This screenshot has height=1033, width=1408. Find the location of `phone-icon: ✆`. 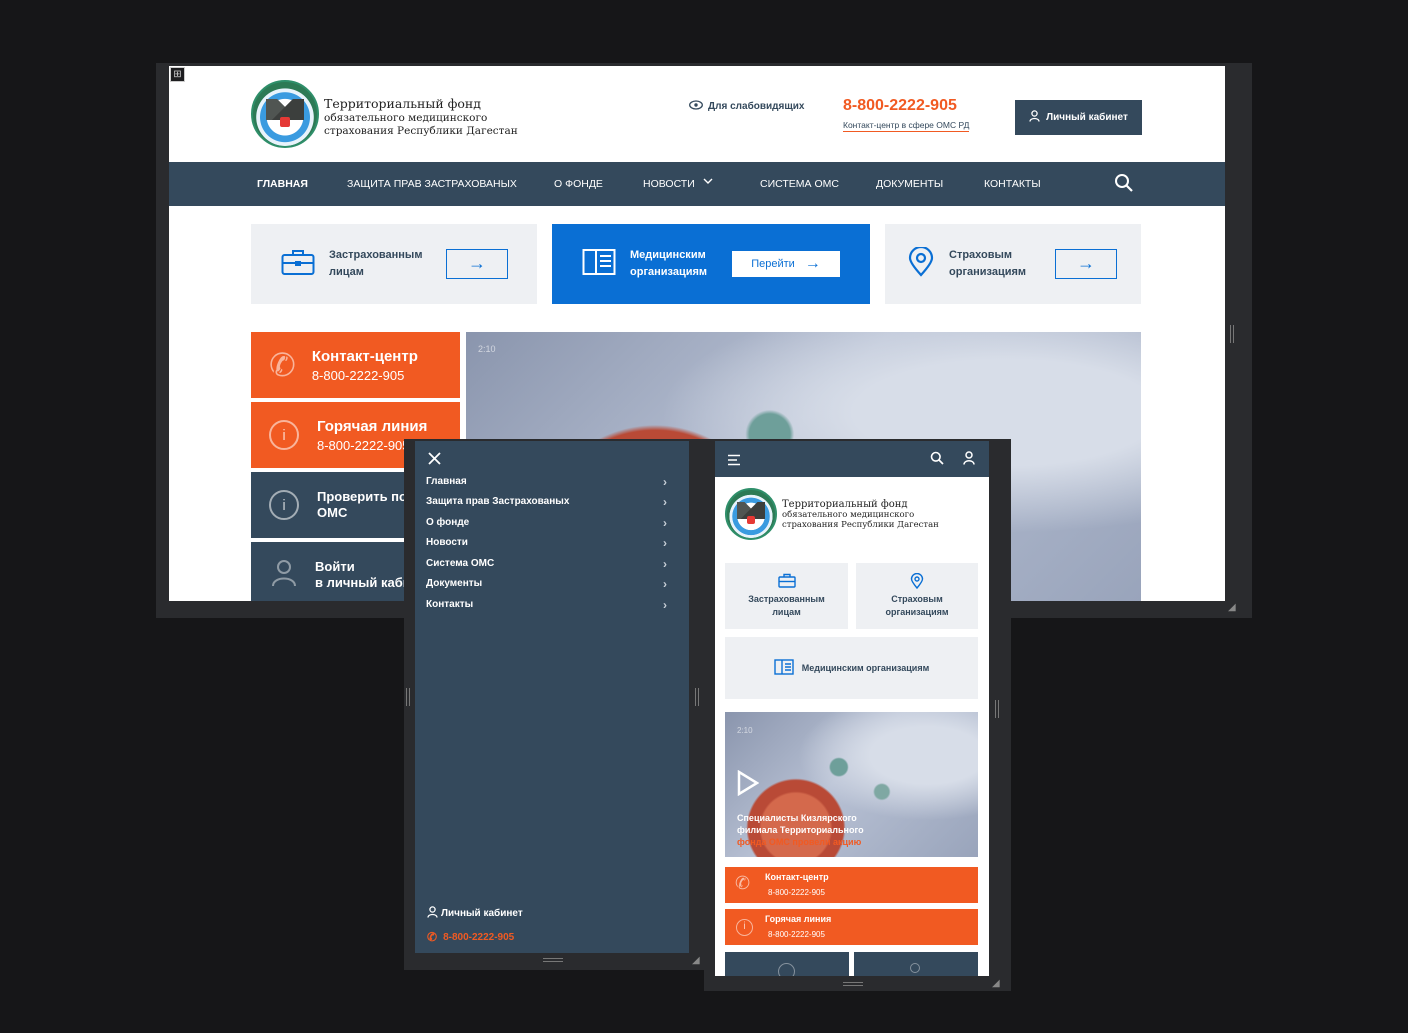

phone-icon: ✆ is located at coordinates (743, 883).